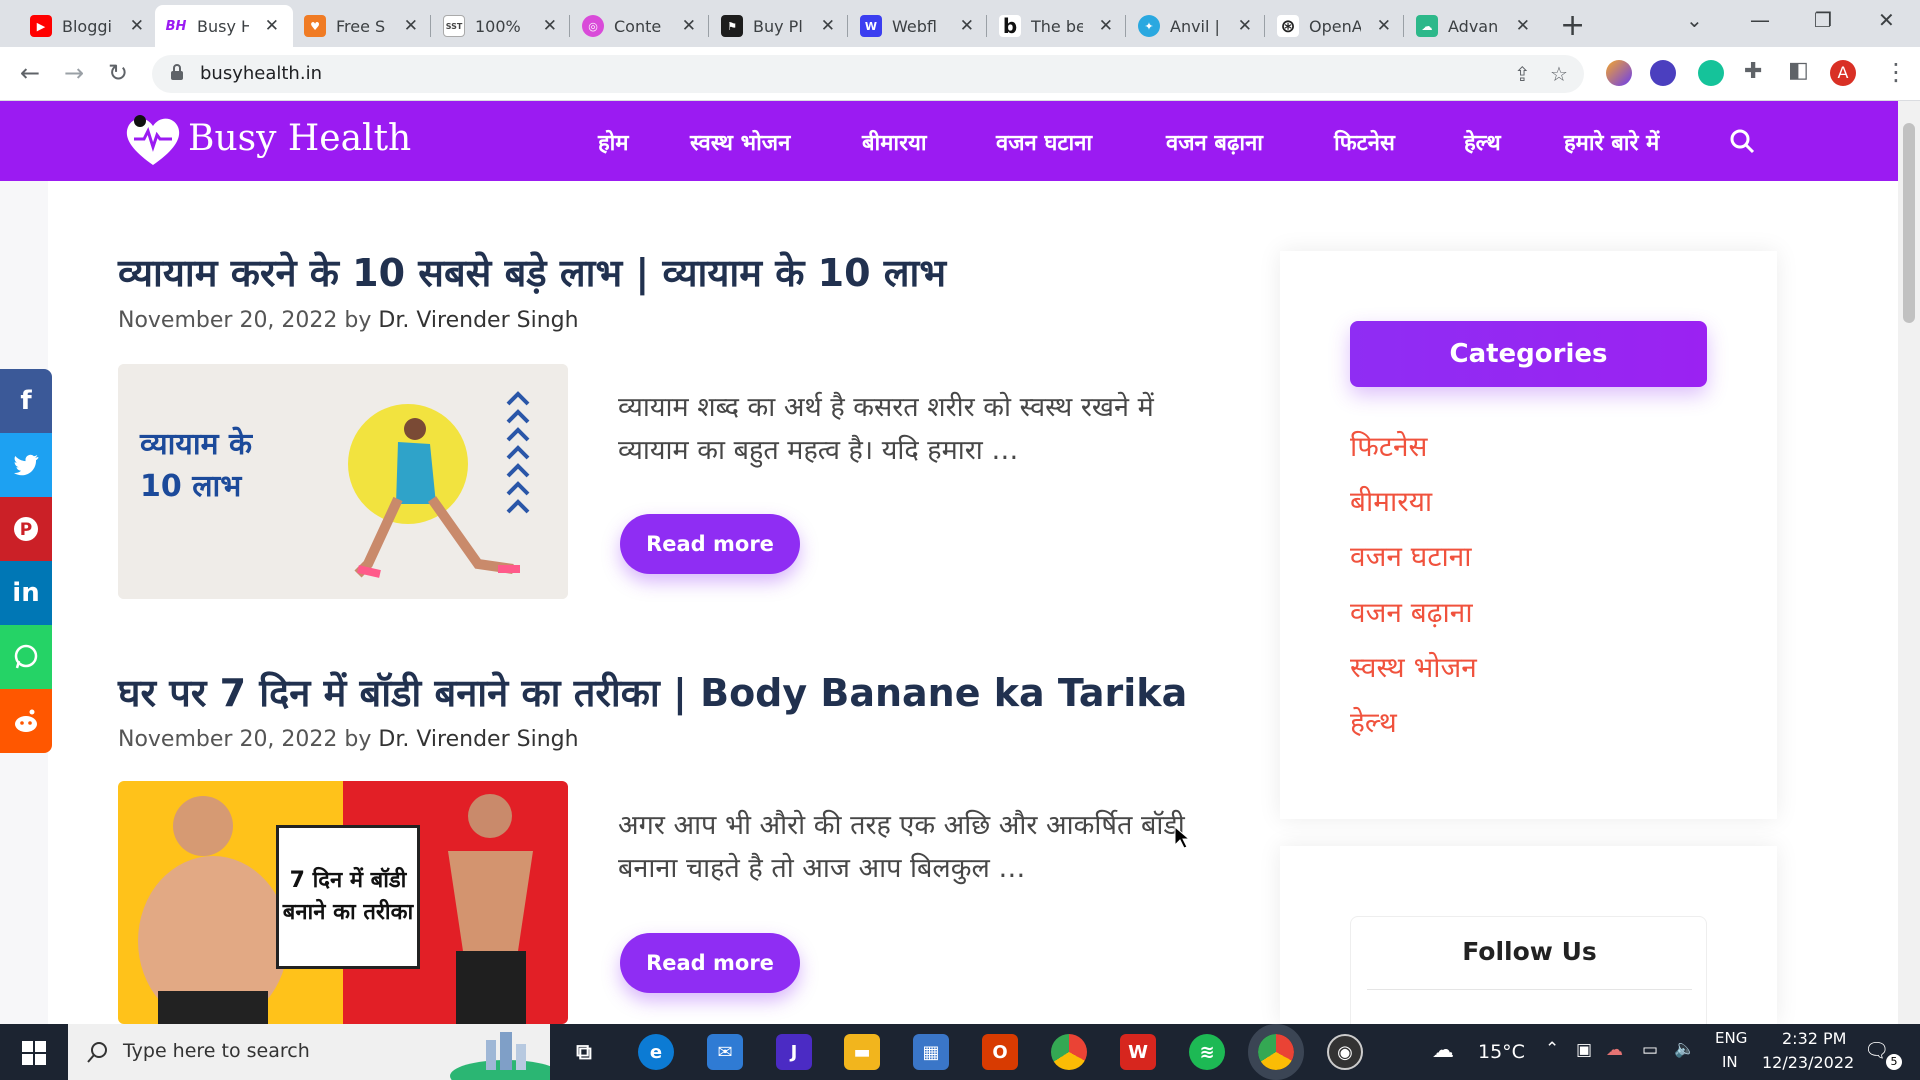 This screenshot has width=1920, height=1080. Describe the element at coordinates (1411, 556) in the screenshot. I see `category-link: वजन घटाना` at that location.